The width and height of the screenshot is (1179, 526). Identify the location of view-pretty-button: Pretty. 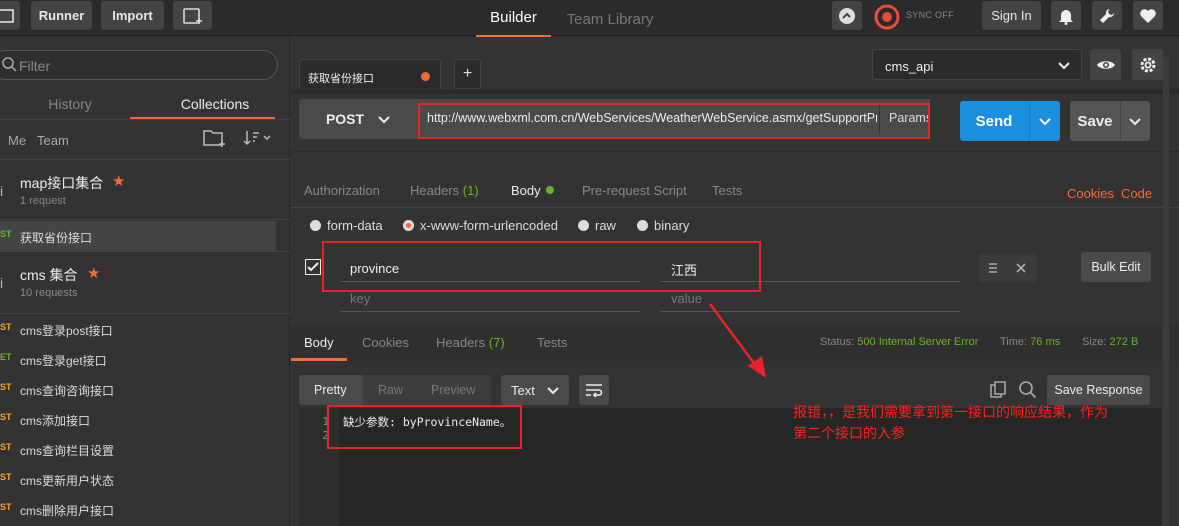
(330, 390).